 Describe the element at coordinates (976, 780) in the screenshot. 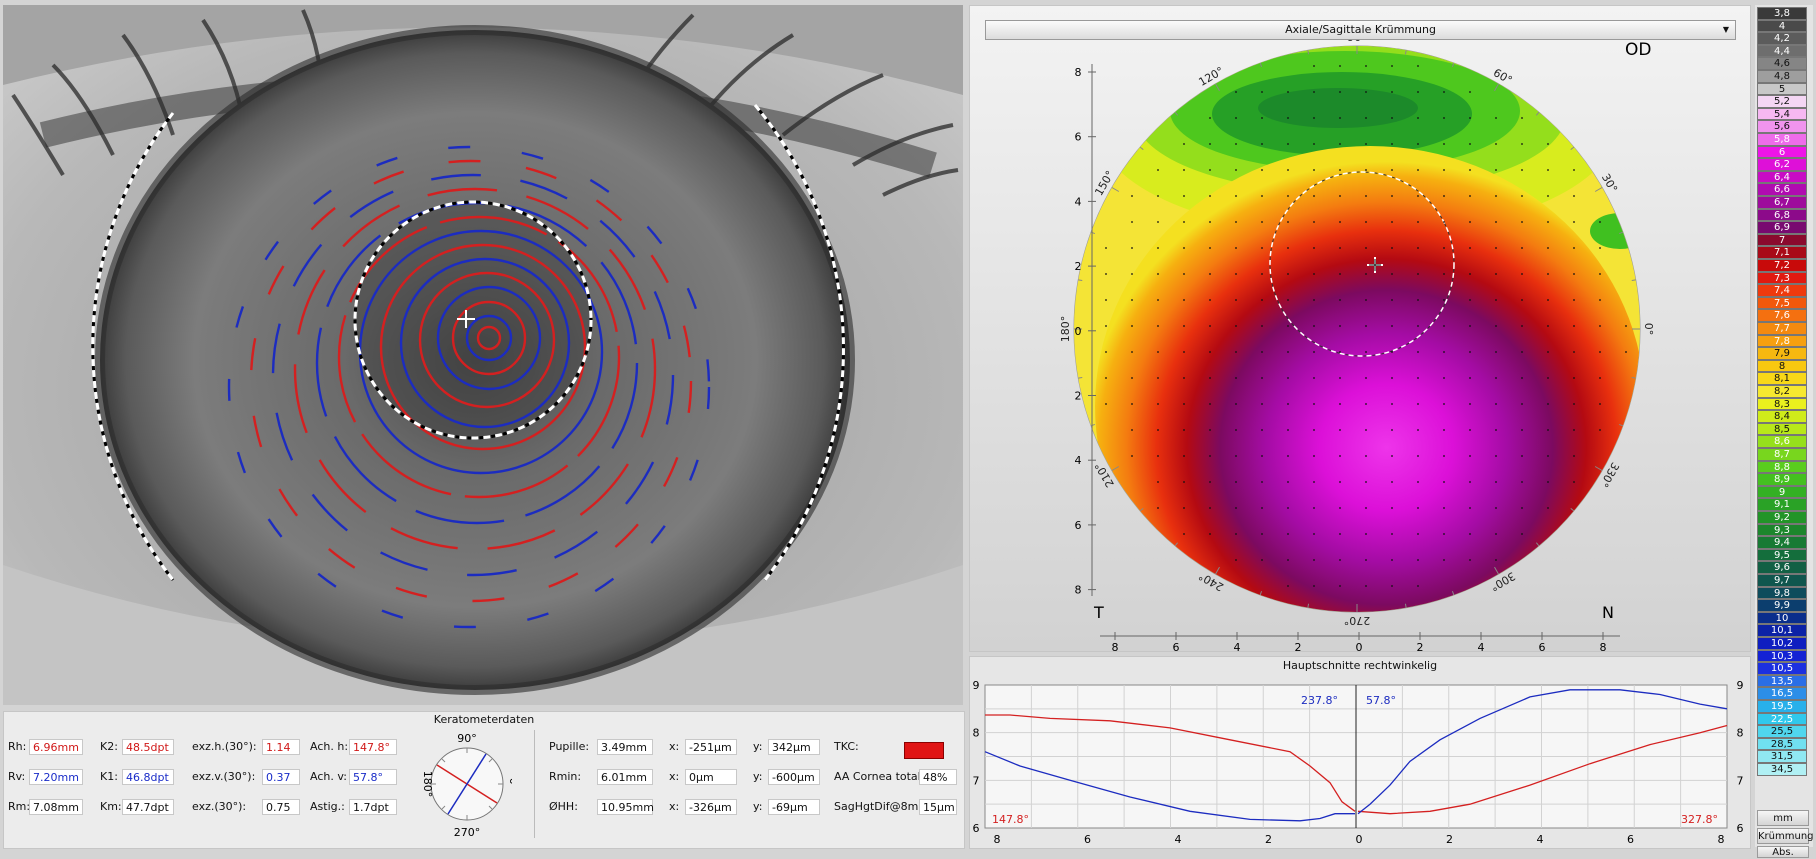

I see `y-tick-left: 7` at that location.